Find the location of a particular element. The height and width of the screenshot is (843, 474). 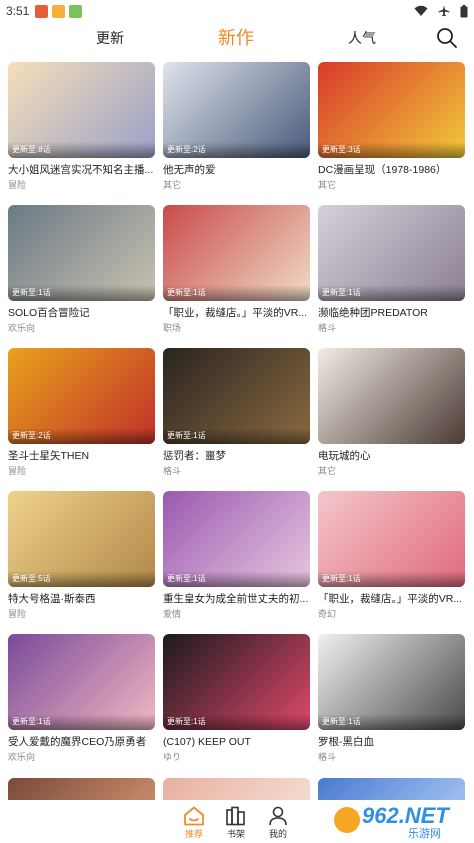

comic-title: 他无声的爱 is located at coordinates (236, 170).